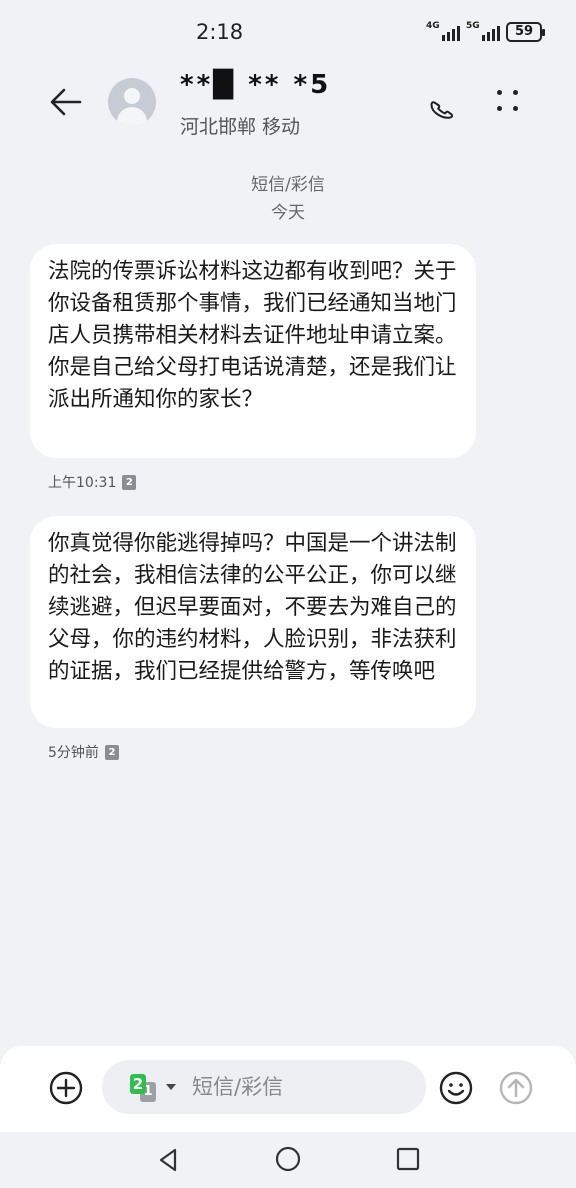  I want to click on network-type-2: 5G, so click(473, 26).